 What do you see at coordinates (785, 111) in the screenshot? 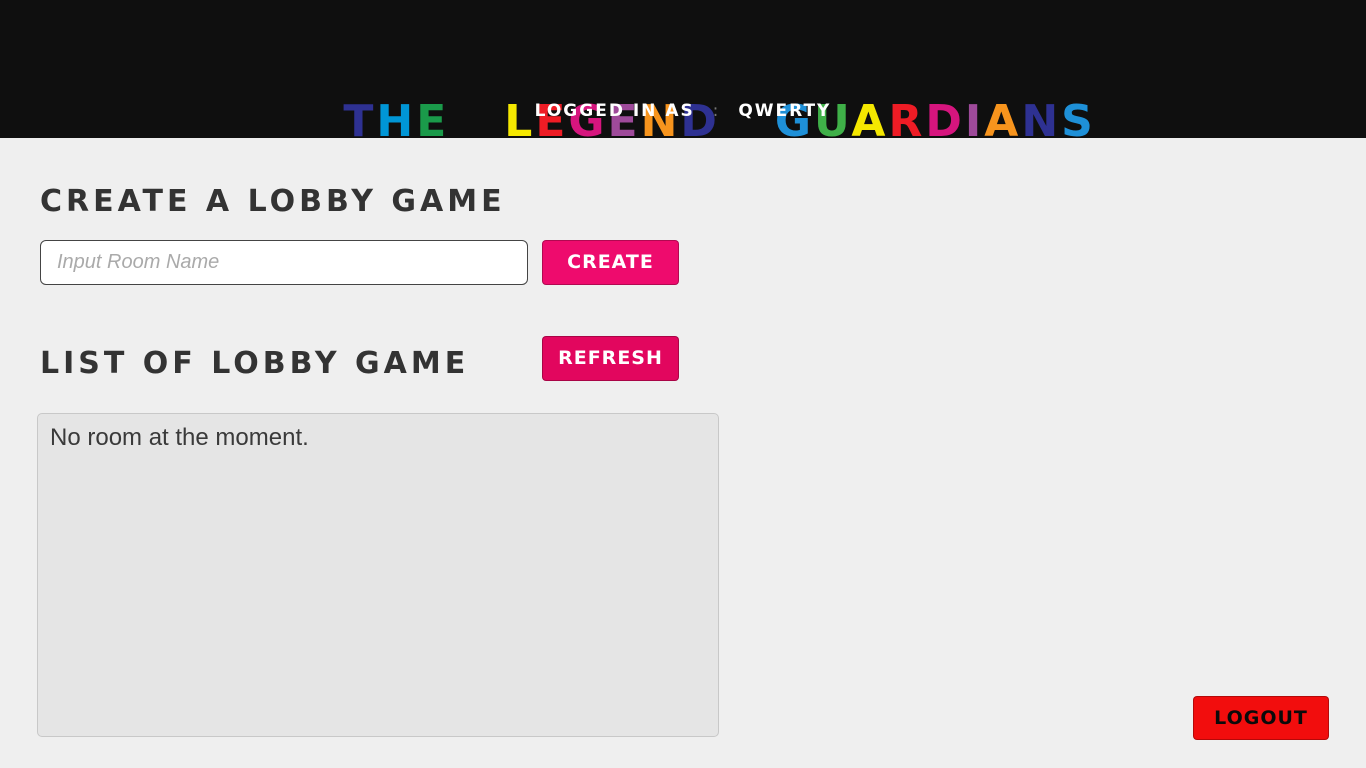
I see `logged-in-username: QWERTY` at bounding box center [785, 111].